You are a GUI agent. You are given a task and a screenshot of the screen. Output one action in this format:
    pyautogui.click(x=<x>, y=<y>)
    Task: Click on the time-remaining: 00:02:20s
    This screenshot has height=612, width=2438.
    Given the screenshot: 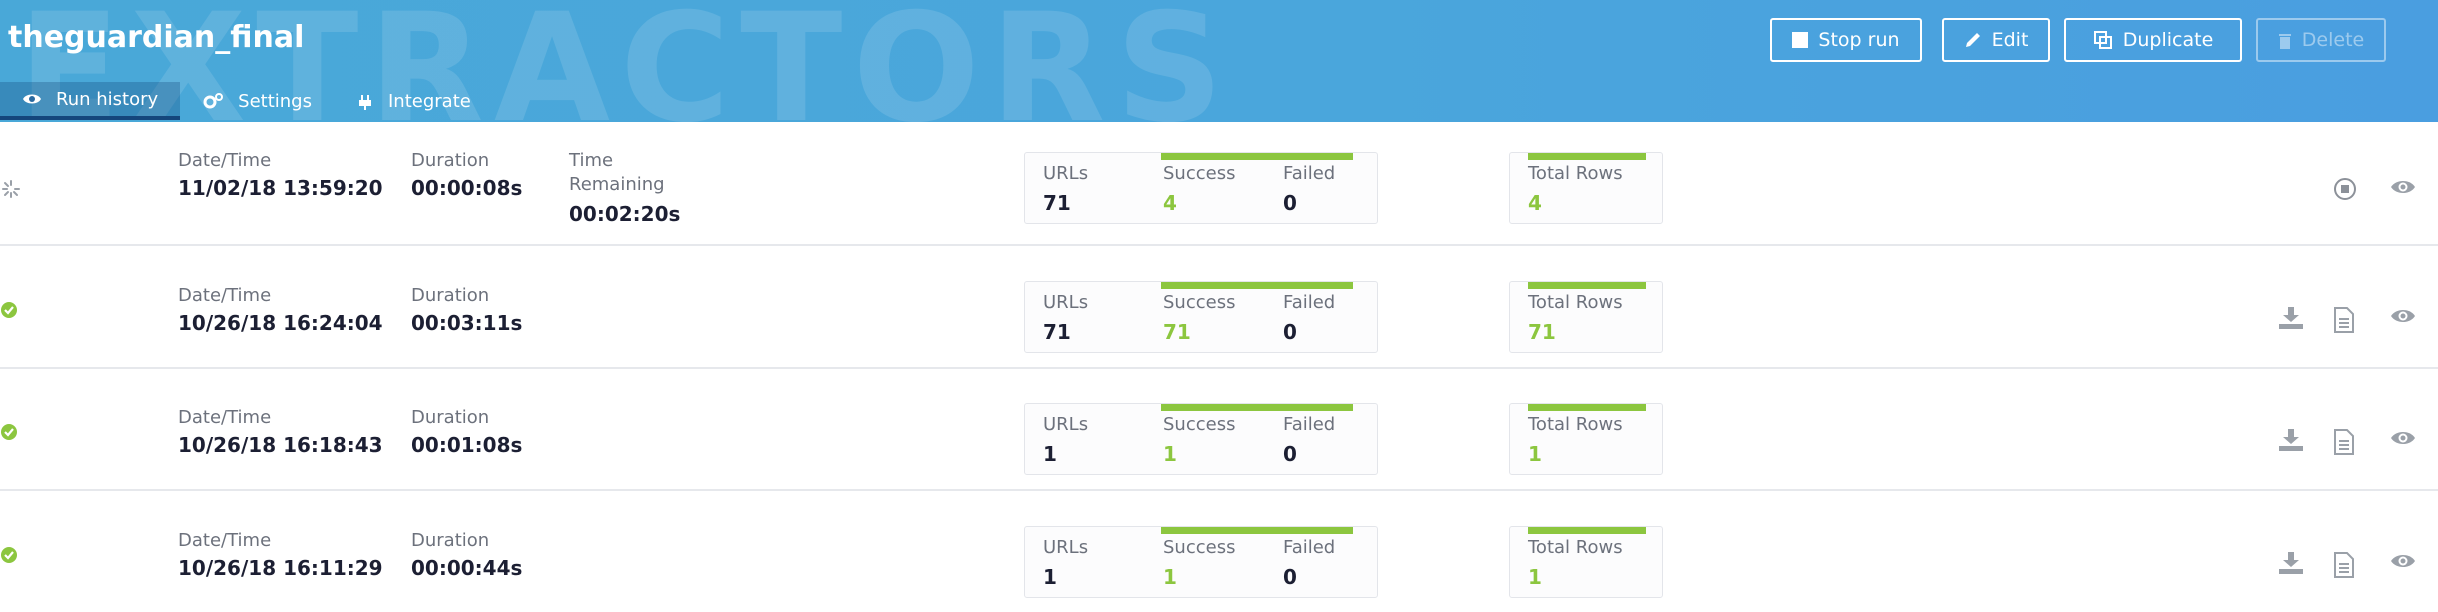 What is the action you would take?
    pyautogui.click(x=625, y=214)
    